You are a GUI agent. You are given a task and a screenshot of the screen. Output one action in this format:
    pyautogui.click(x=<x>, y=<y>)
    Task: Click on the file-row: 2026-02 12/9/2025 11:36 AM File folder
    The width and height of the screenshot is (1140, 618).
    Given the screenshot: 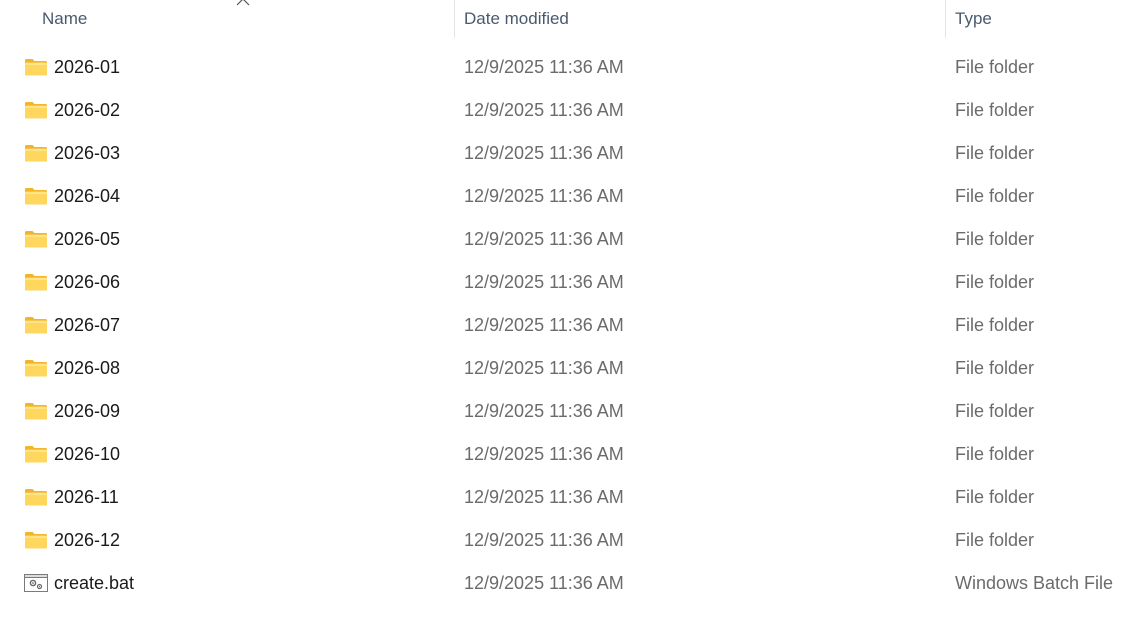 What is the action you would take?
    pyautogui.click(x=570, y=110)
    